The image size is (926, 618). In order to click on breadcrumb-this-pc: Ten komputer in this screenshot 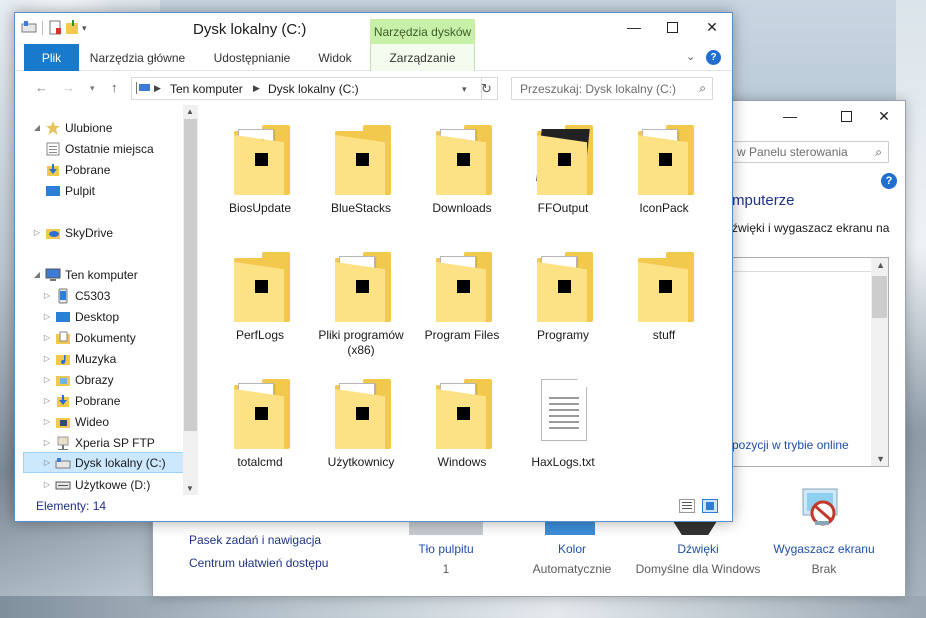, I will do `click(206, 89)`.